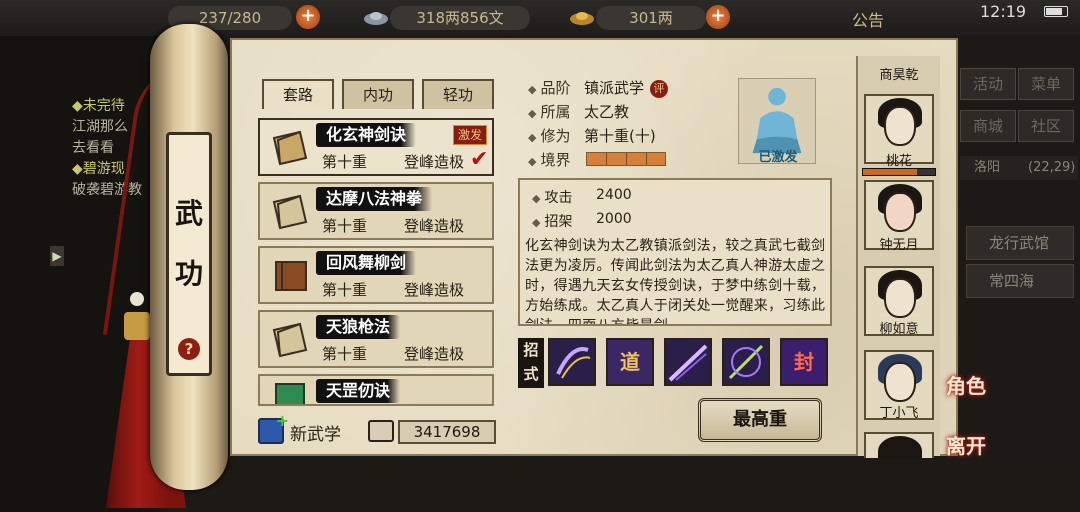 The width and height of the screenshot is (1080, 512). Describe the element at coordinates (458, 94) in the screenshot. I see `tab-light-skill: 轻功` at that location.